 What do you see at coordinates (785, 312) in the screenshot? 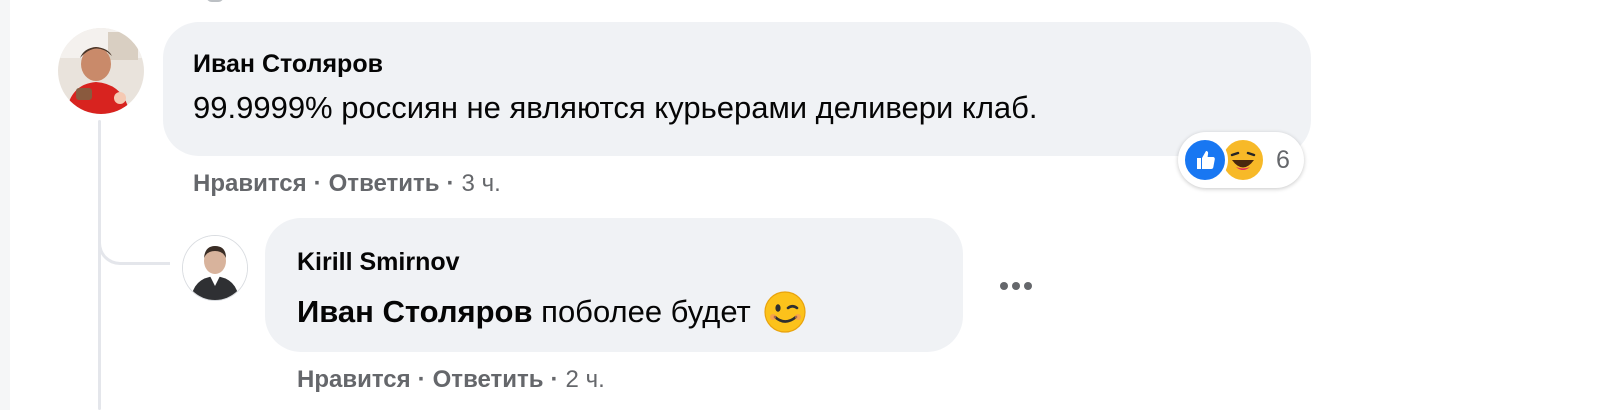
I see `wink-emoji-icon` at bounding box center [785, 312].